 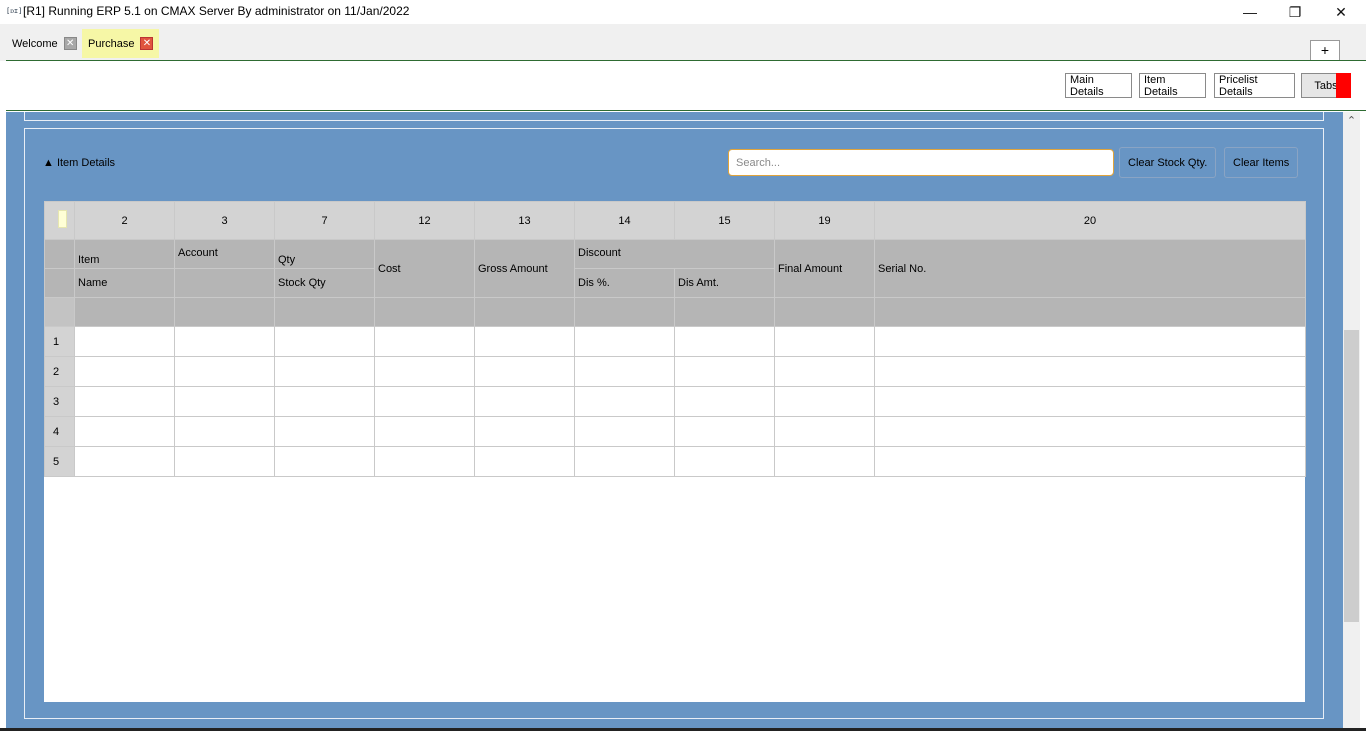 I want to click on tab-purchase: Purchase ✕, so click(x=121, y=43).